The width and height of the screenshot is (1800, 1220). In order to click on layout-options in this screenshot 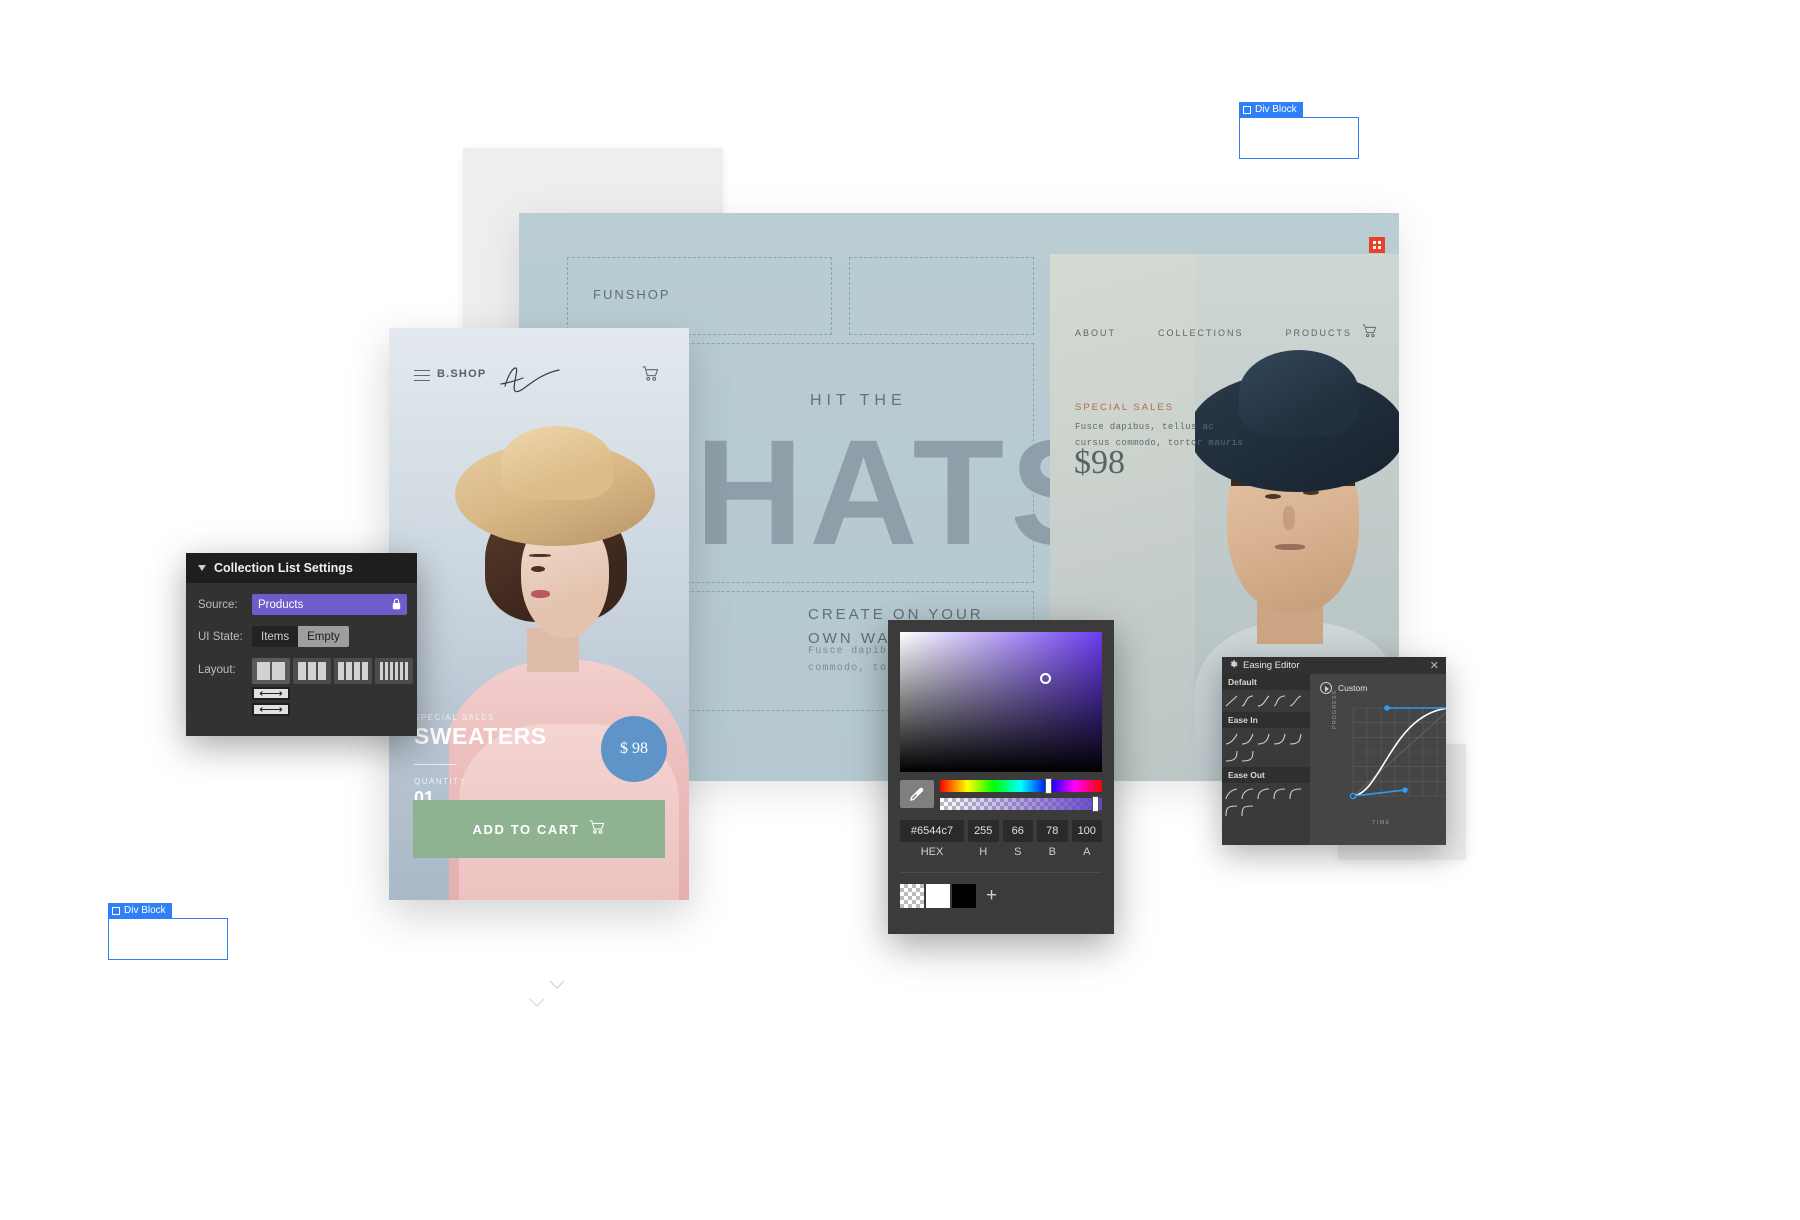, I will do `click(332, 671)`.